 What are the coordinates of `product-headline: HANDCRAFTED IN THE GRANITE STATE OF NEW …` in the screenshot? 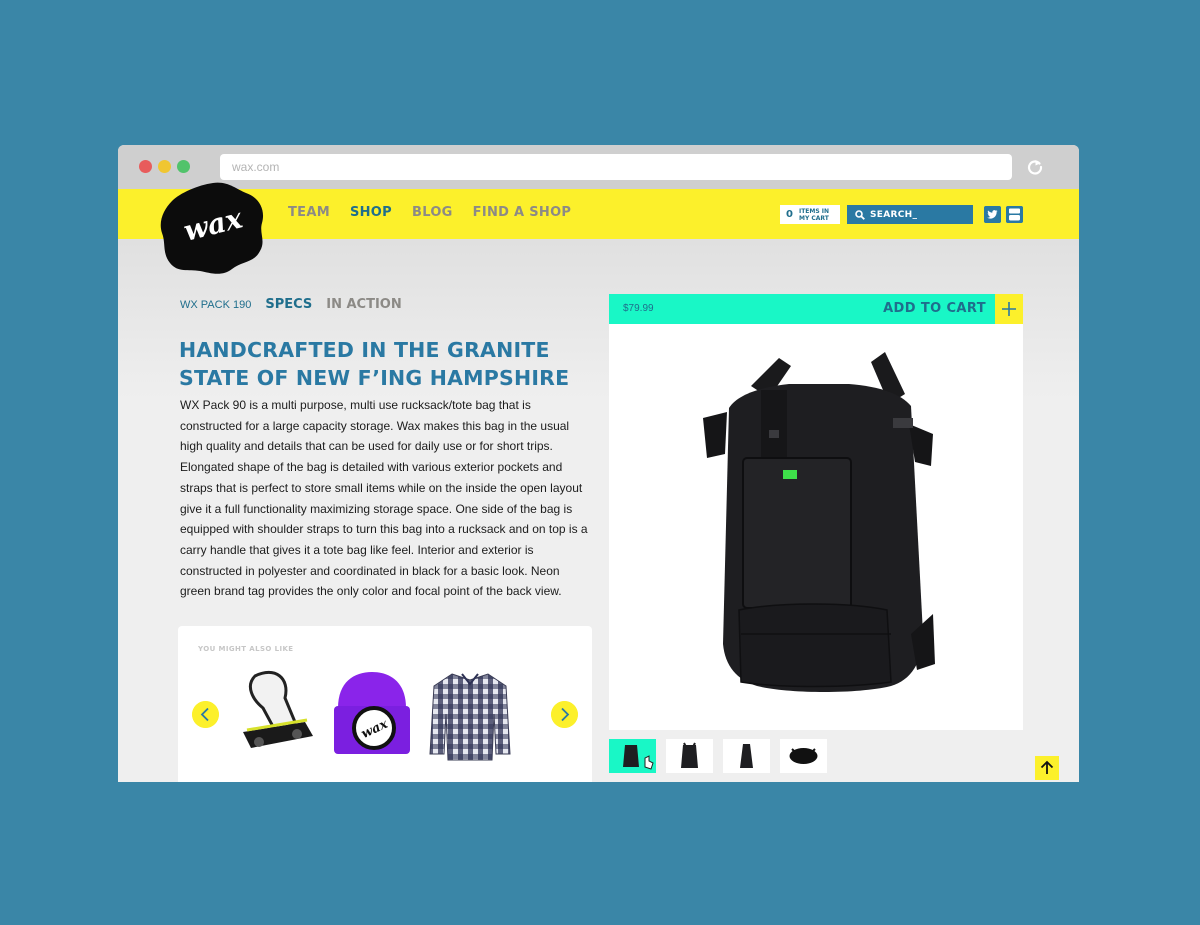 It's located at (389, 364).